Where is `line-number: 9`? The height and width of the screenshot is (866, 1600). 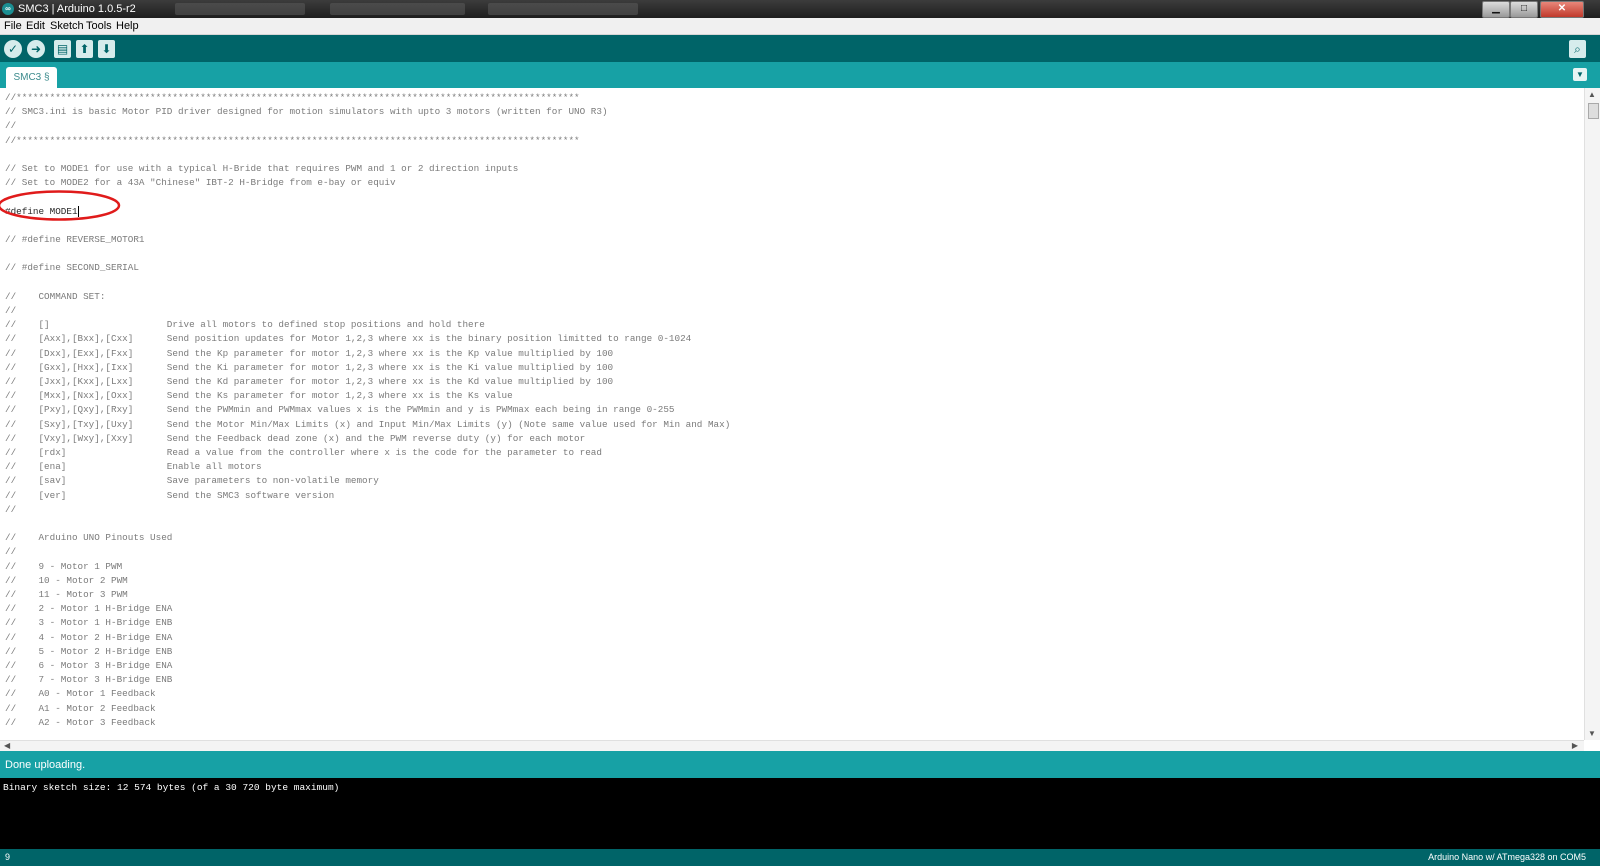
line-number: 9 is located at coordinates (8, 857).